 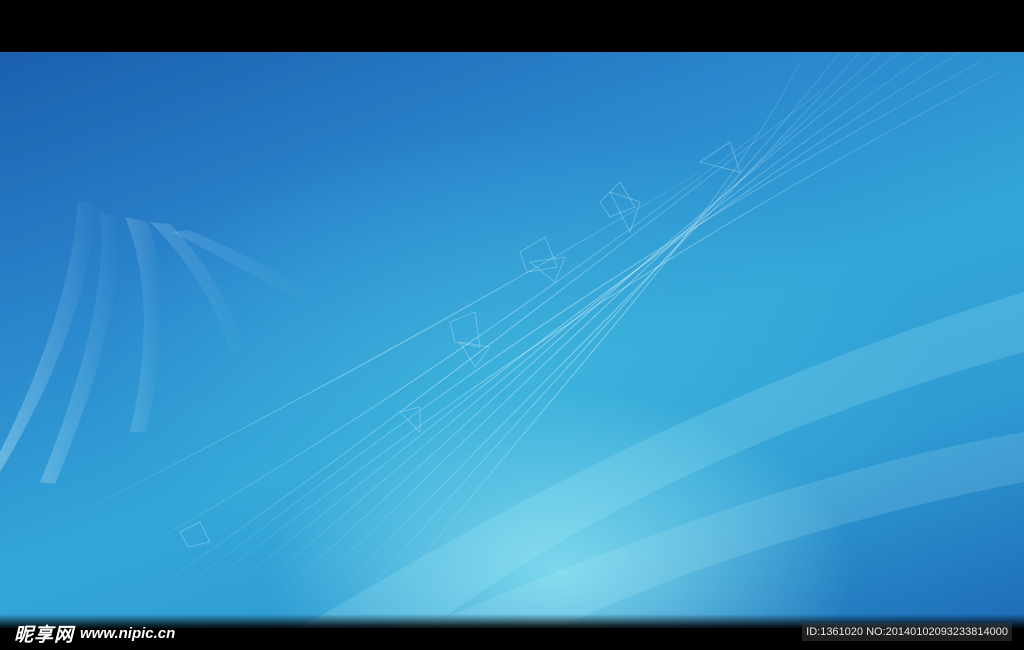 I want to click on left-ribbon-fan, so click(x=155, y=343).